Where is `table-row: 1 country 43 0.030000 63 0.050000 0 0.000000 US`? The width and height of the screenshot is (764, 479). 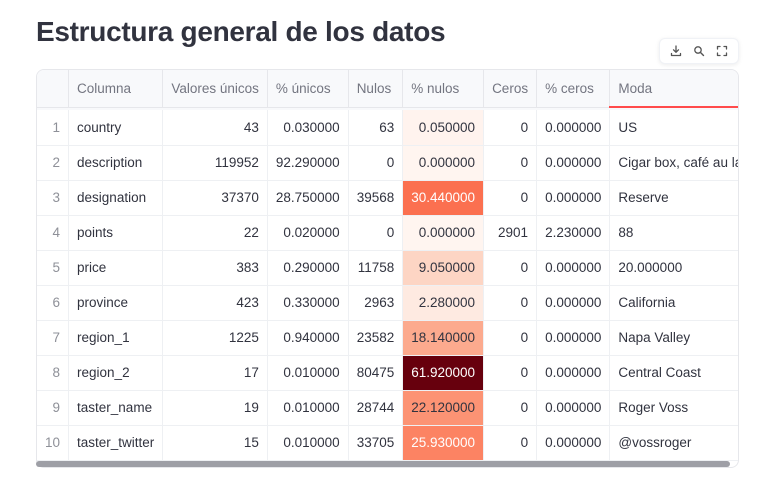 table-row: 1 country 43 0.030000 63 0.050000 0 0.000000 US is located at coordinates (387, 128).